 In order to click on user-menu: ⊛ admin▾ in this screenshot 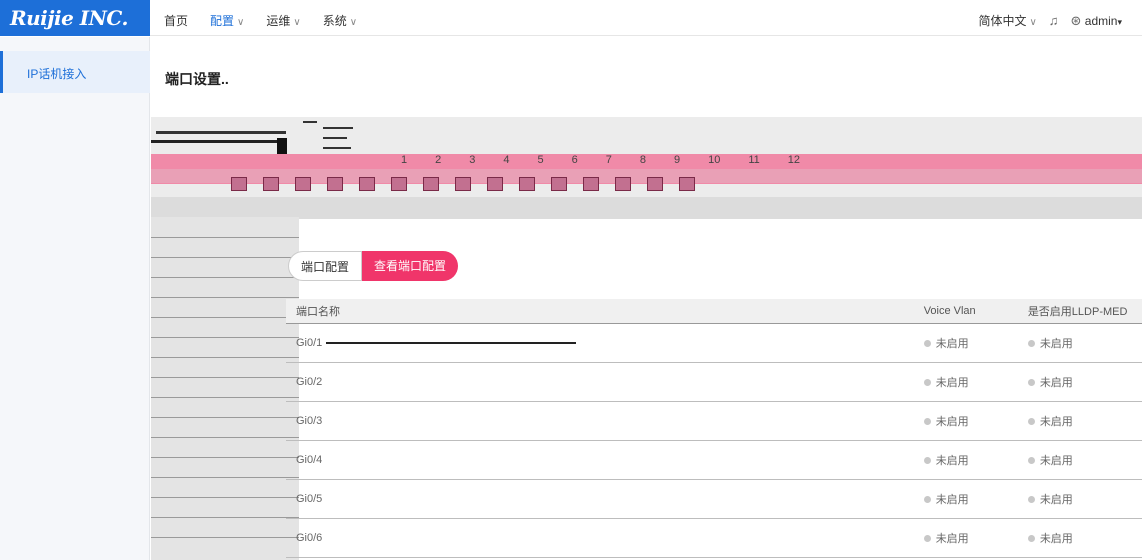, I will do `click(1096, 21)`.